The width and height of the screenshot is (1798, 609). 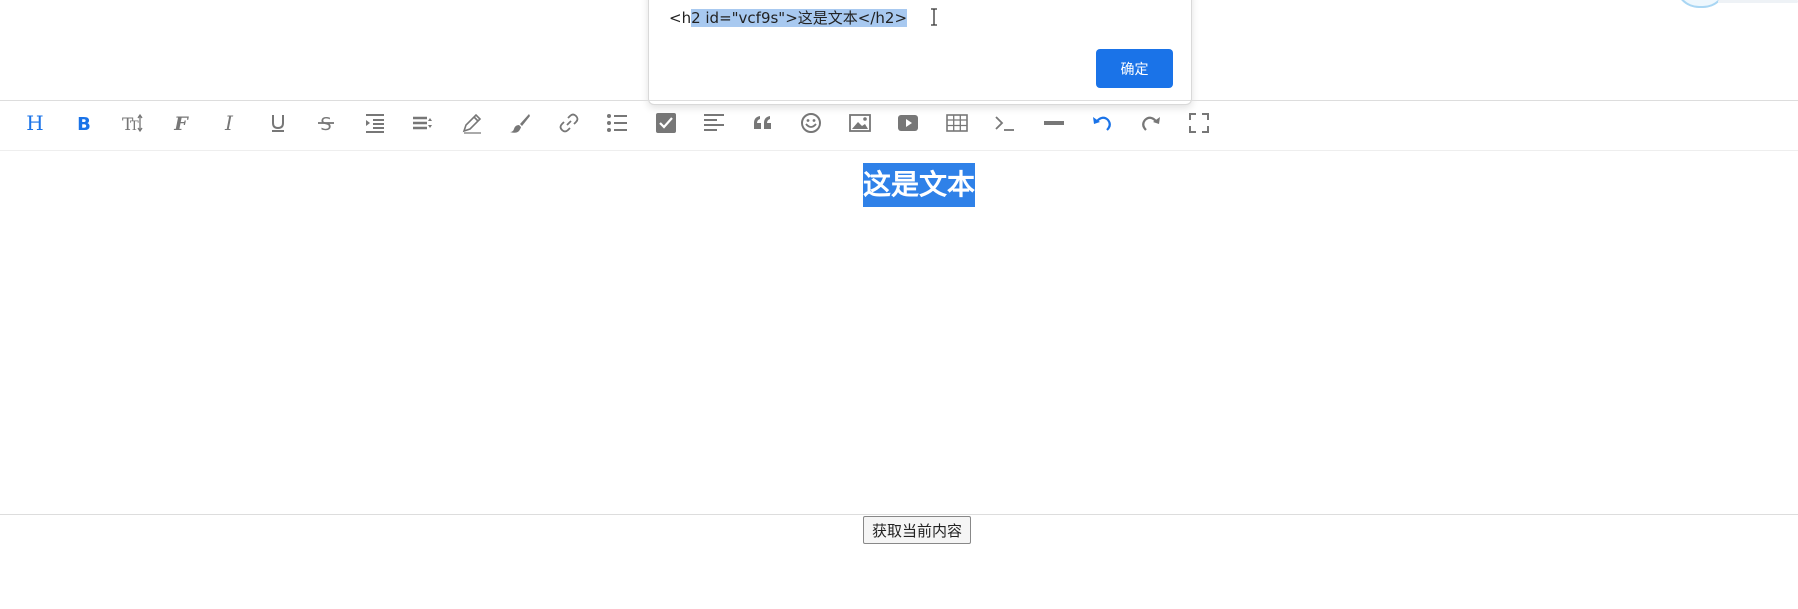 I want to click on code-button, so click(x=1005, y=126).